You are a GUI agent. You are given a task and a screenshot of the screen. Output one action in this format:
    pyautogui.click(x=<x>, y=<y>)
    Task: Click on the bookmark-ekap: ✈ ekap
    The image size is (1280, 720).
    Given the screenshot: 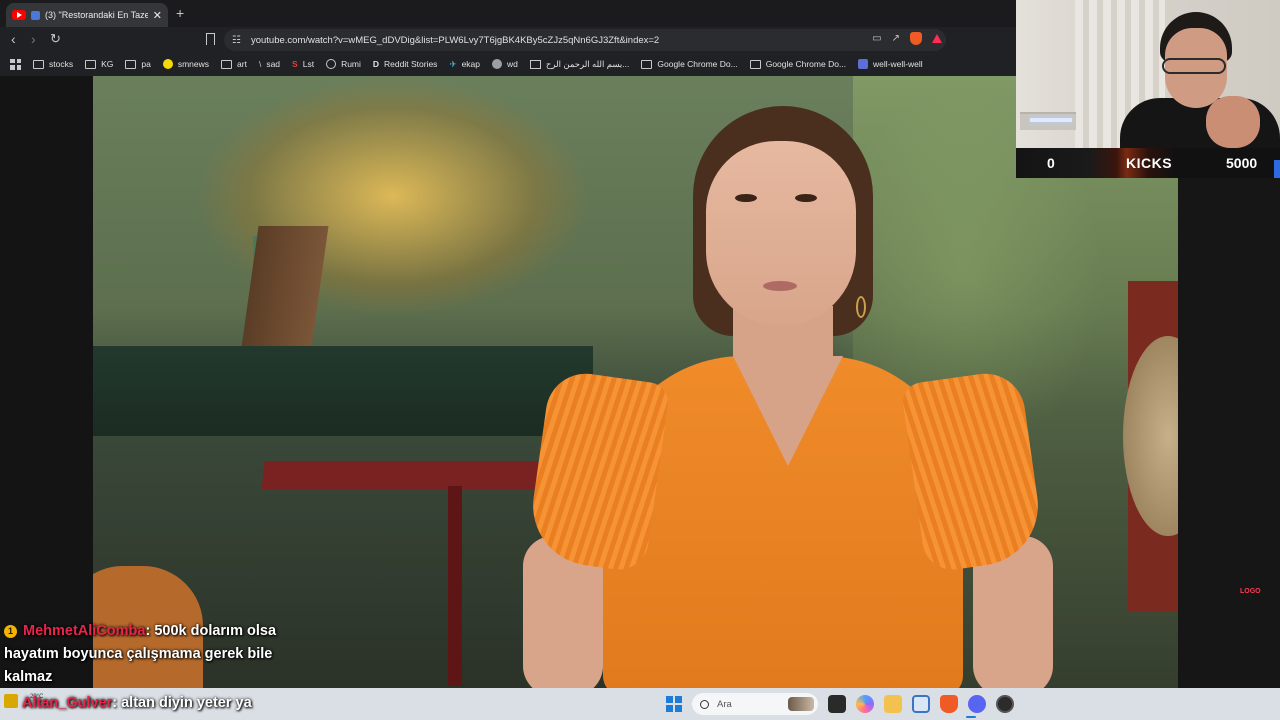 What is the action you would take?
    pyautogui.click(x=464, y=64)
    